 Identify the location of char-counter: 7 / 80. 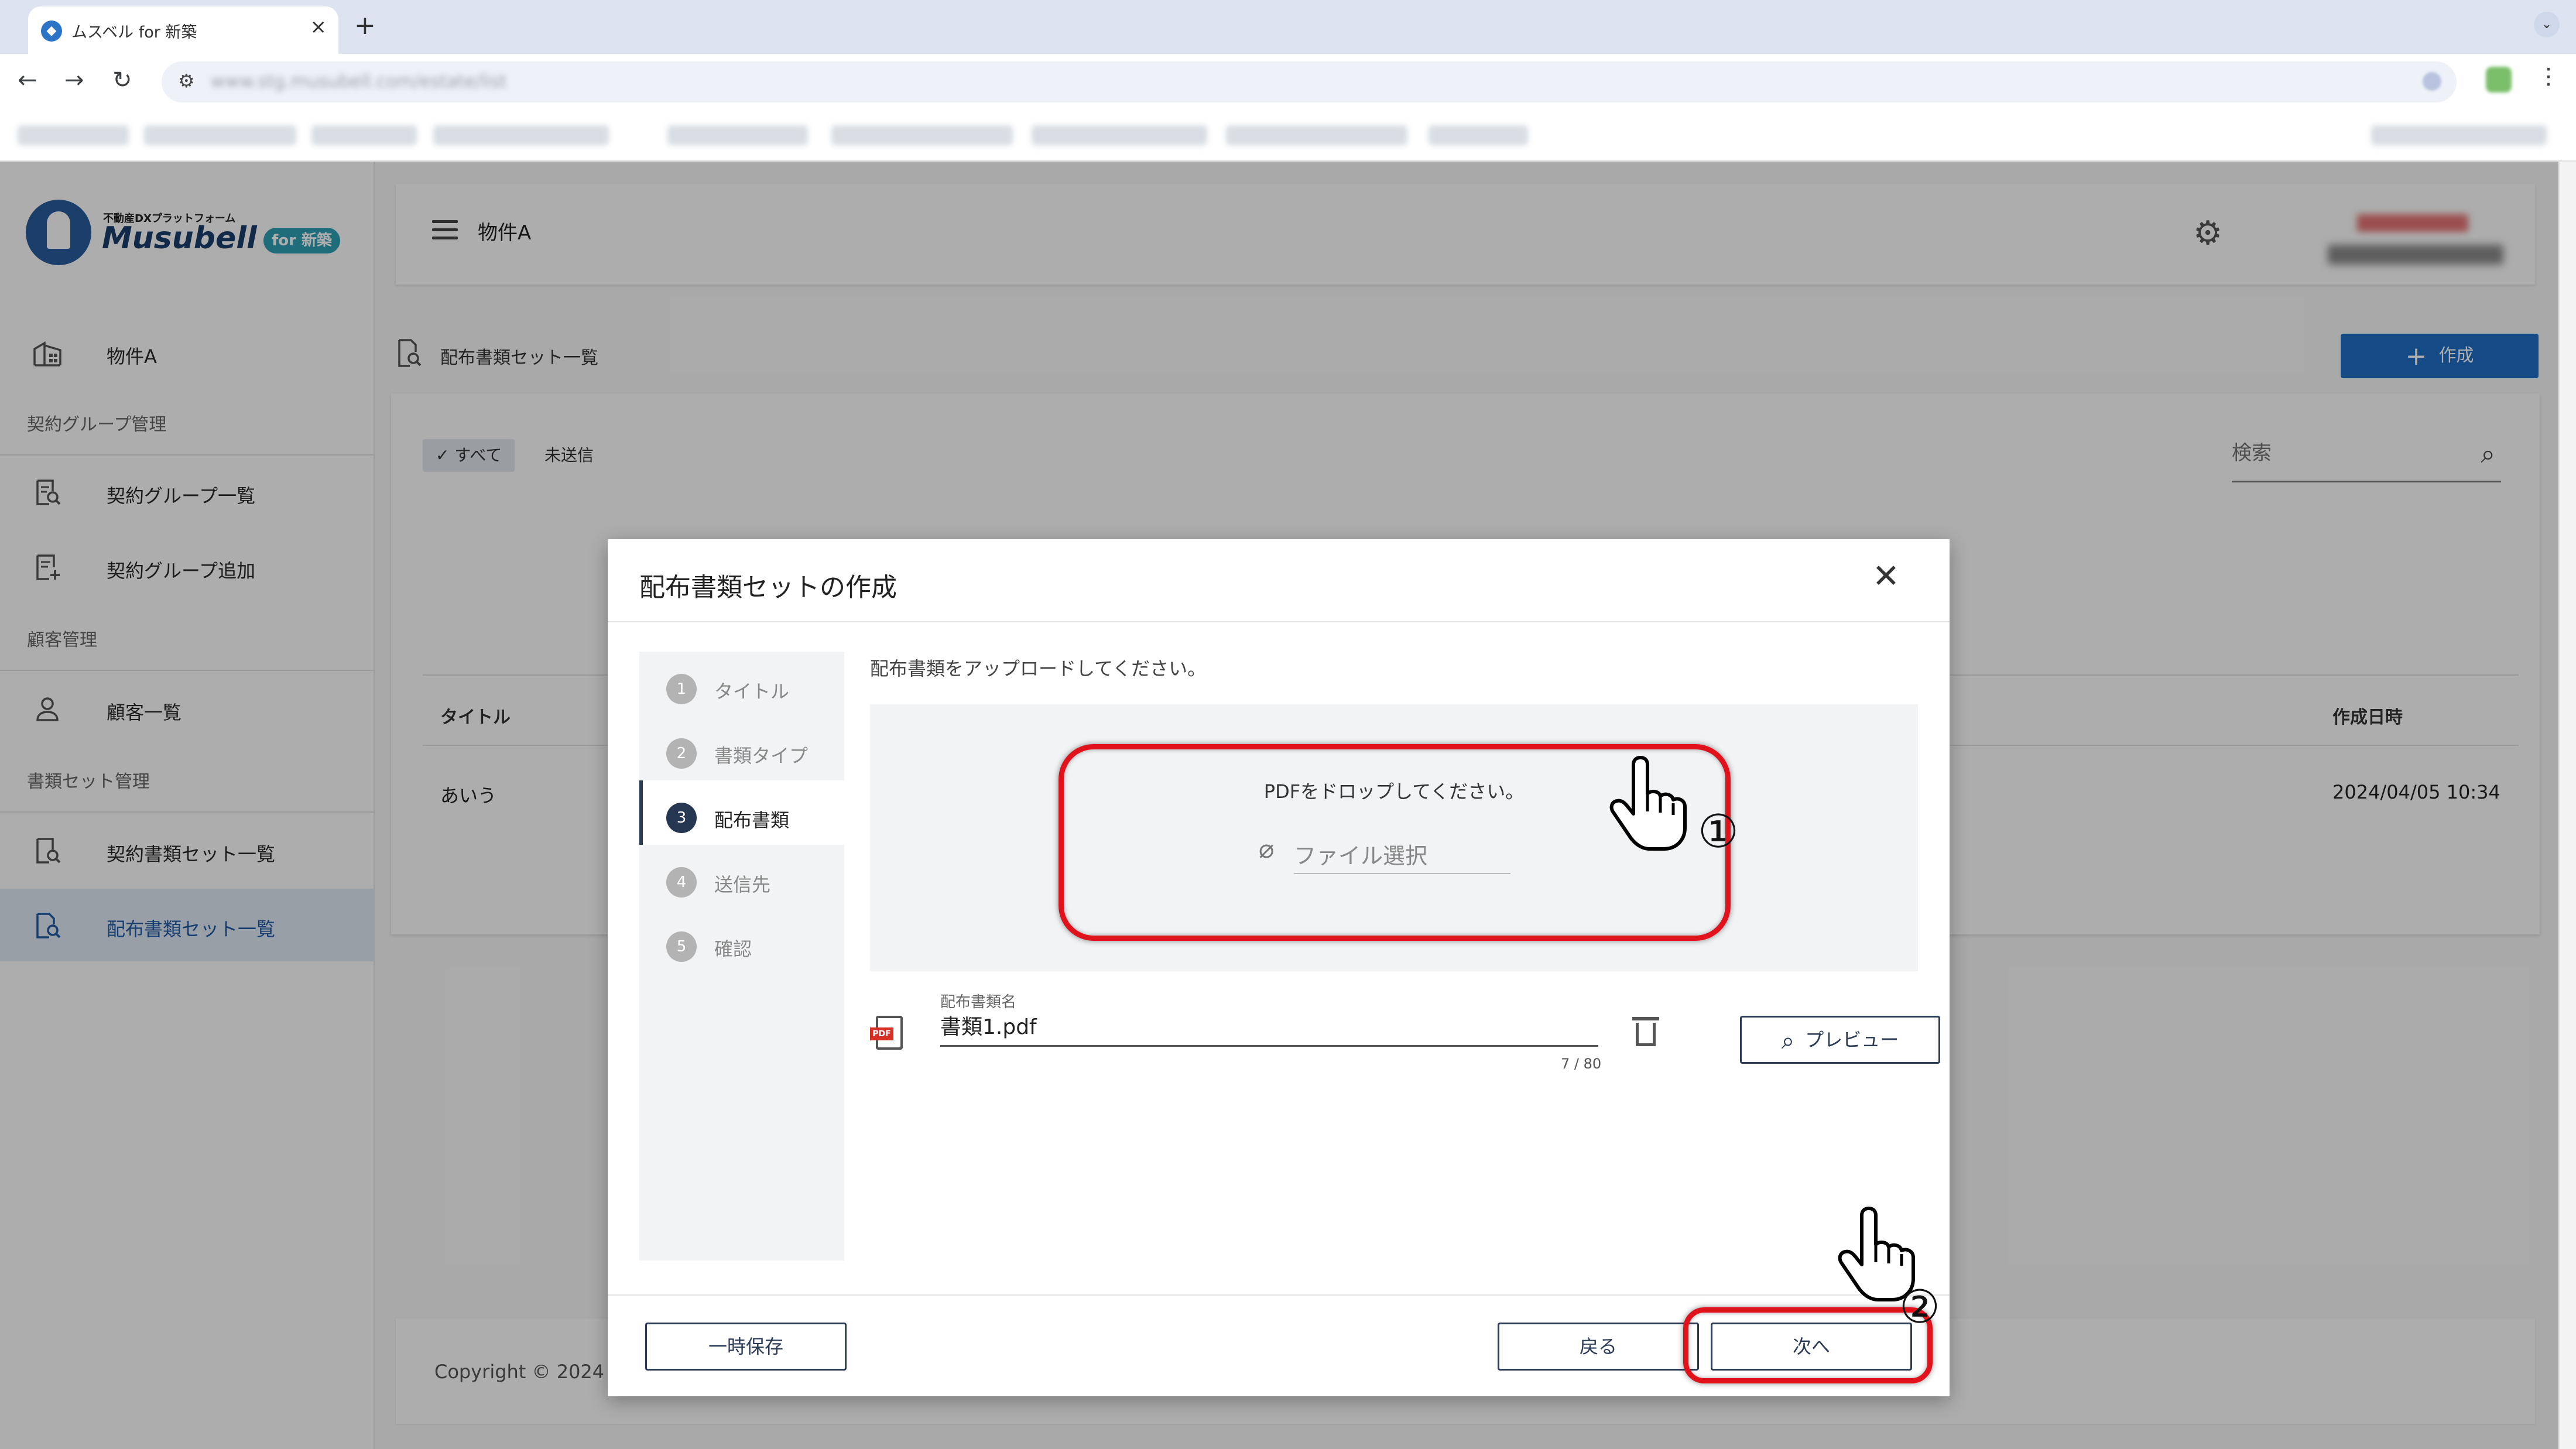
(1581, 1064).